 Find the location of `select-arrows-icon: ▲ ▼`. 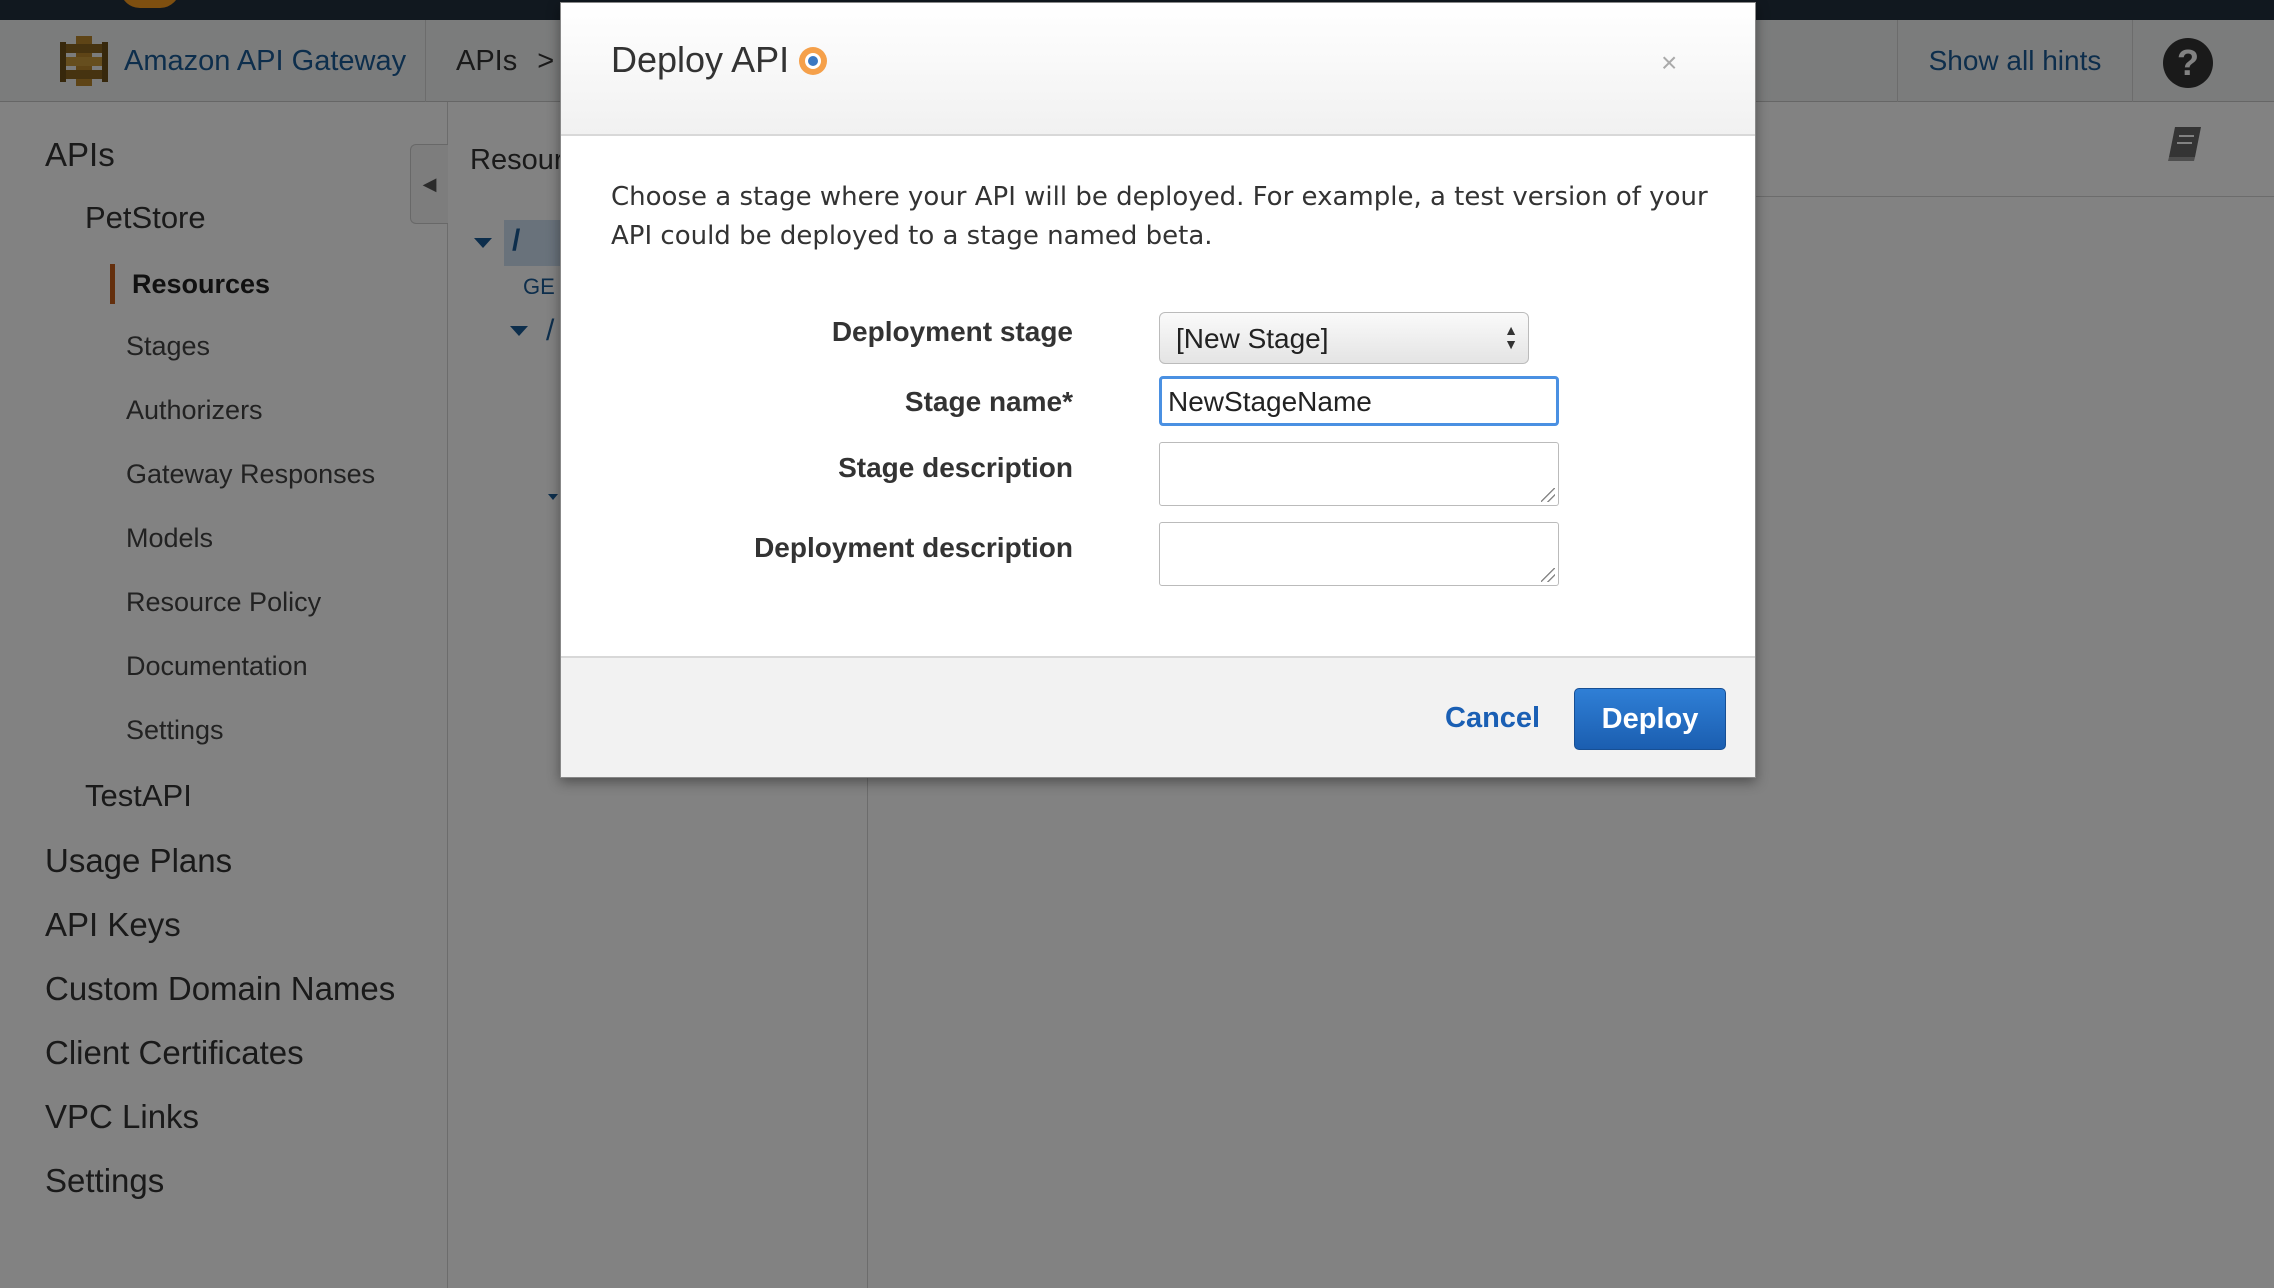

select-arrows-icon: ▲ ▼ is located at coordinates (1511, 337).